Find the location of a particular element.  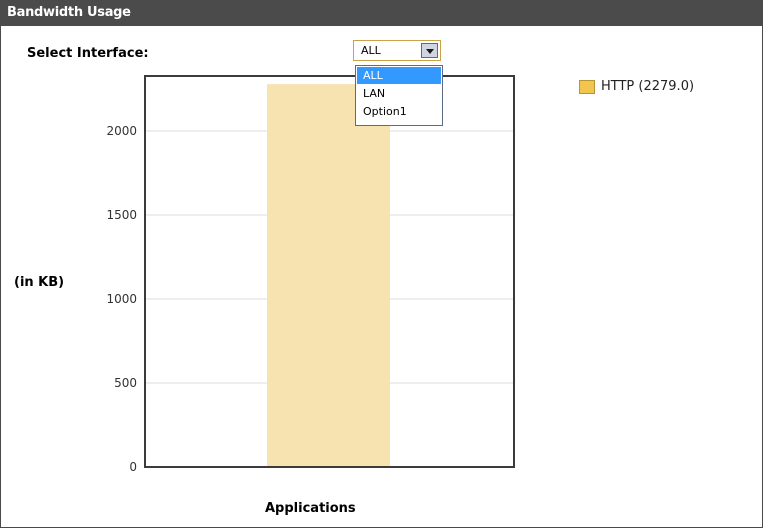

y-tick-500: 500 is located at coordinates (125, 383).